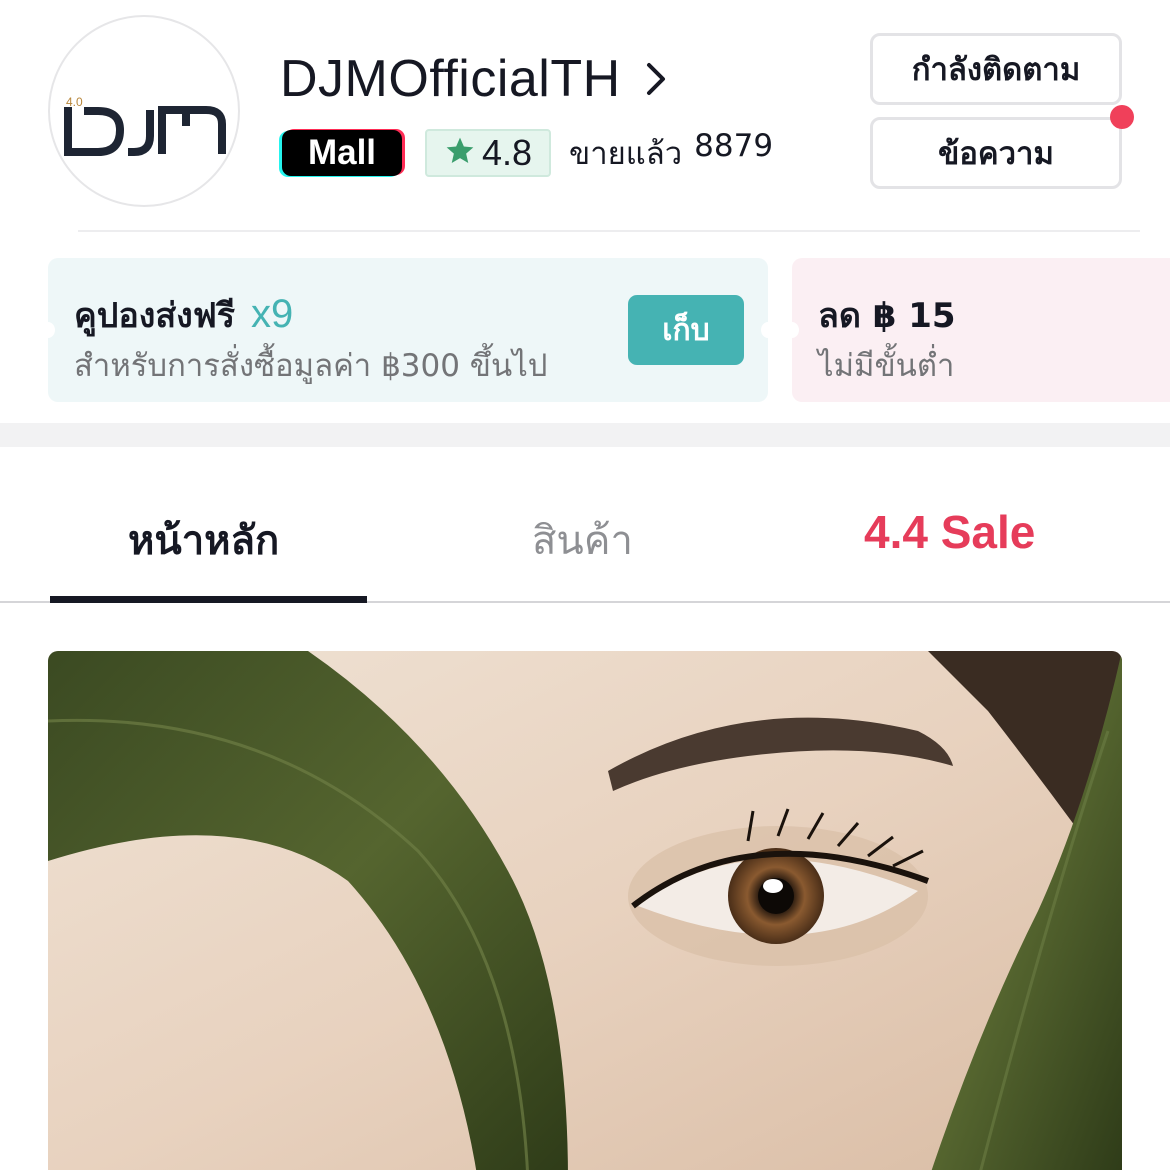  What do you see at coordinates (585, 435) in the screenshot?
I see `section-separator` at bounding box center [585, 435].